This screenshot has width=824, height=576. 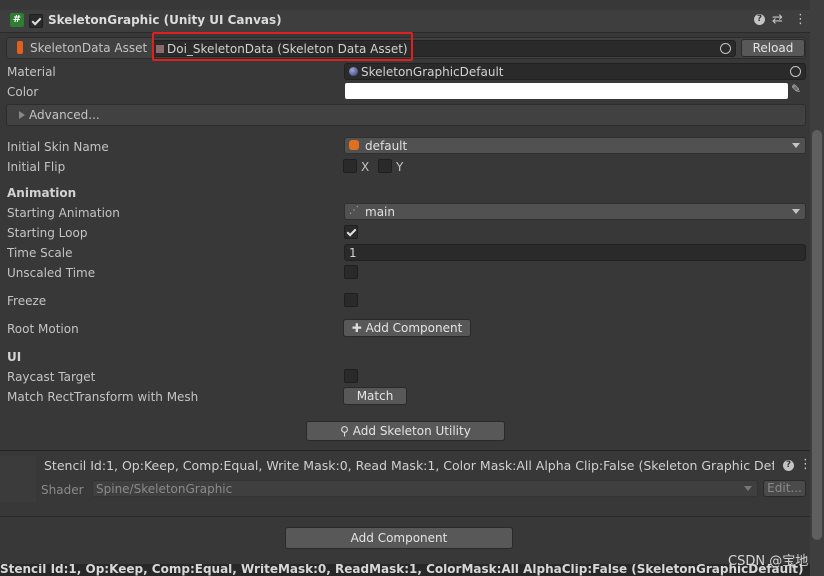 What do you see at coordinates (399, 538) in the screenshot?
I see `add-component-button: Add Component` at bounding box center [399, 538].